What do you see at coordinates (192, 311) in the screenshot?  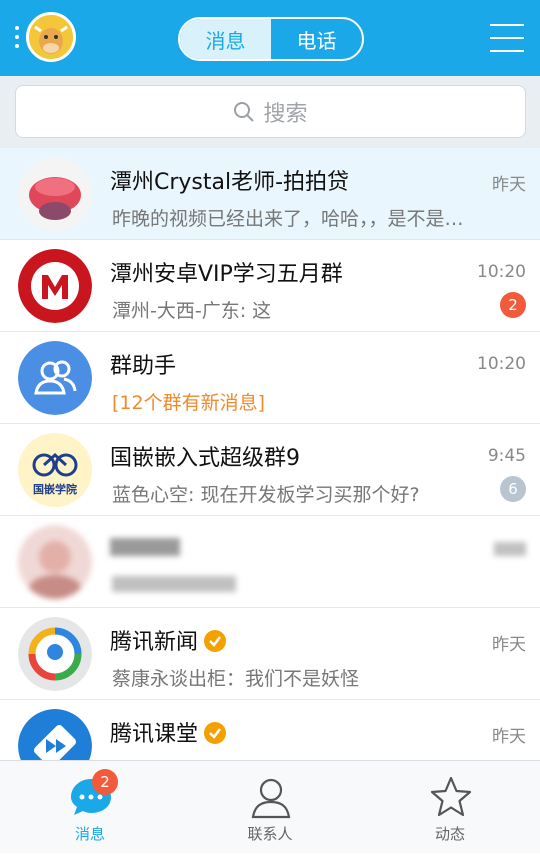 I see `conversation-preview: 潭州-大西-广东: 这` at bounding box center [192, 311].